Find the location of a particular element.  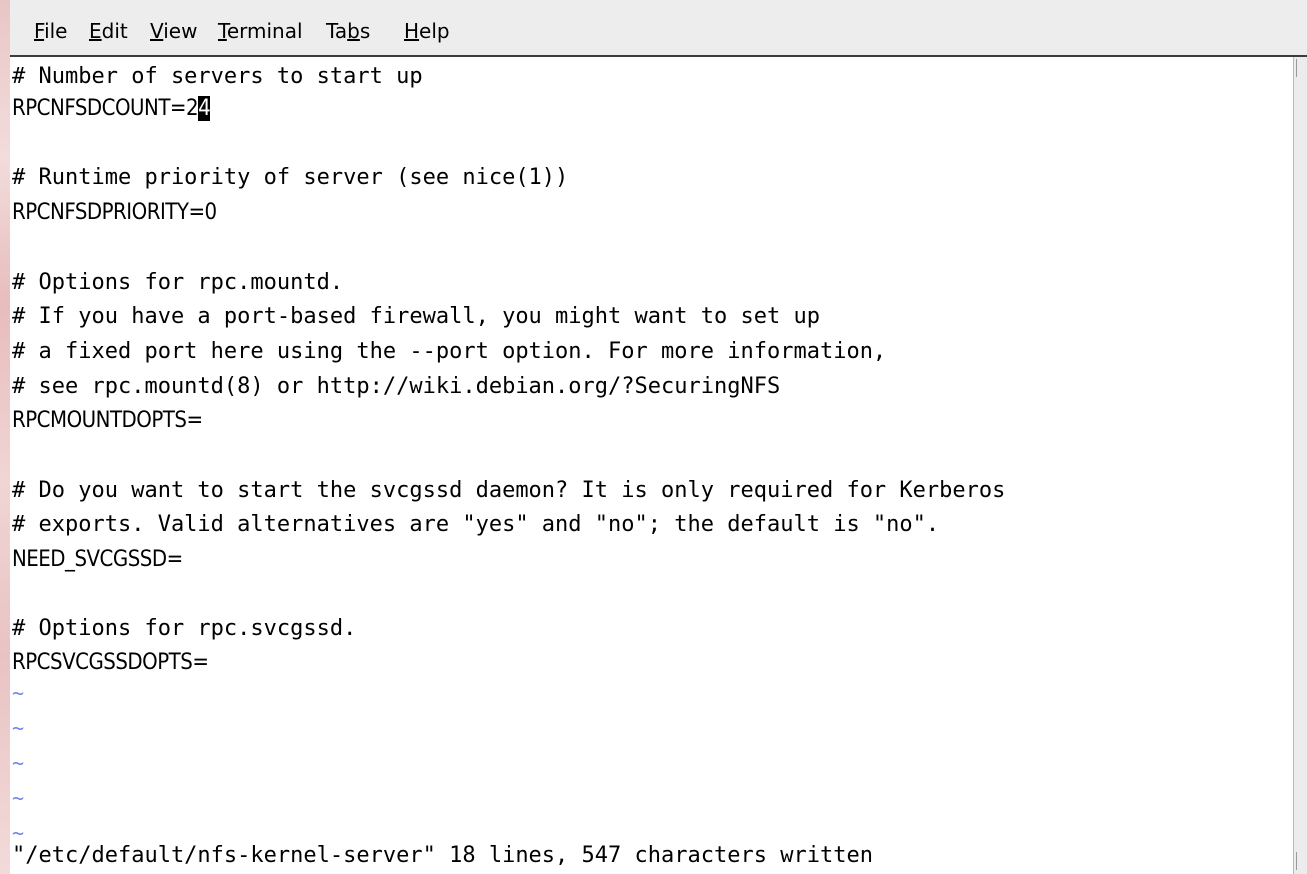

editor-line-2-text: RPCNFSDCOUNT=2 is located at coordinates (105, 108).